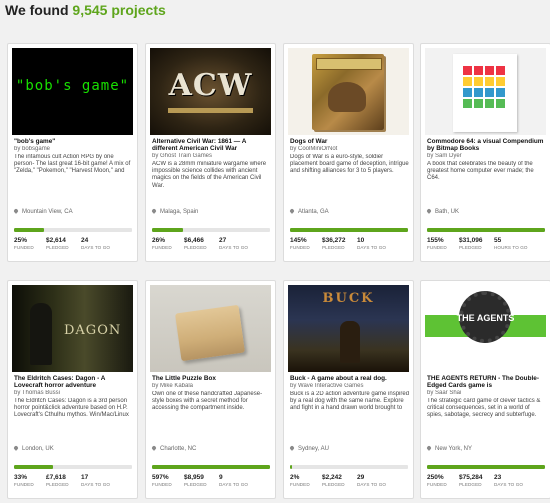 This screenshot has width=550, height=503. Describe the element at coordinates (372, 243) in the screenshot. I see `stat-time-left: 10 DAYS TO GO` at that location.